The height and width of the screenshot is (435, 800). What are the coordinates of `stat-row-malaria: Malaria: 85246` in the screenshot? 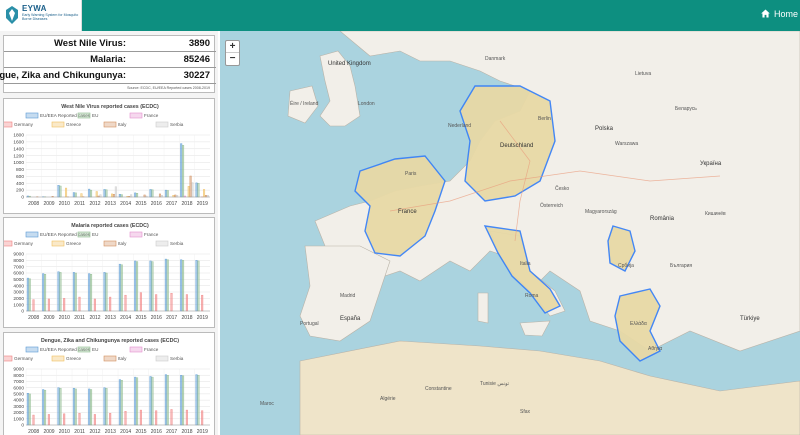 It's located at (110, 60).